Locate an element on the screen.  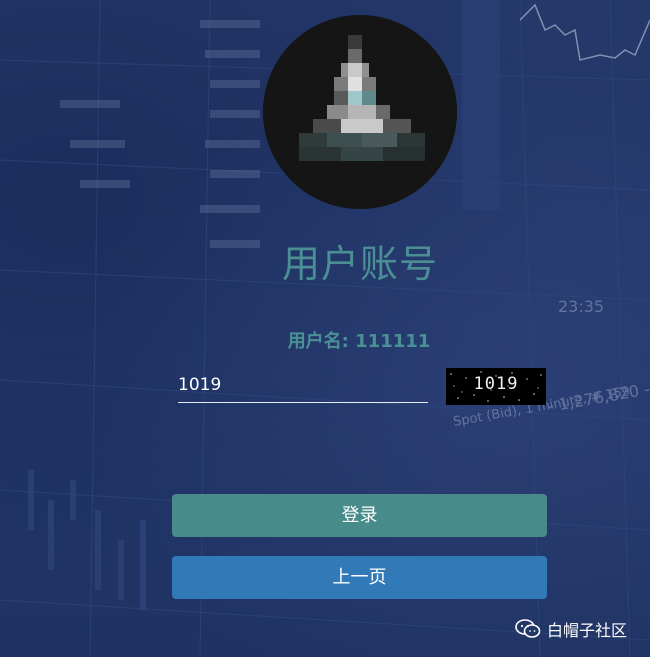
wechat-icon is located at coordinates (528, 629).